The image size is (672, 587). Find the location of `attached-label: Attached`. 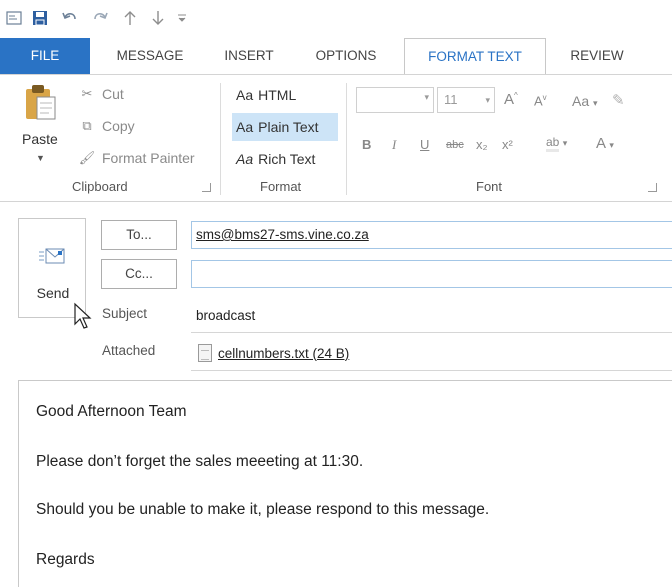

attached-label: Attached is located at coordinates (129, 350).